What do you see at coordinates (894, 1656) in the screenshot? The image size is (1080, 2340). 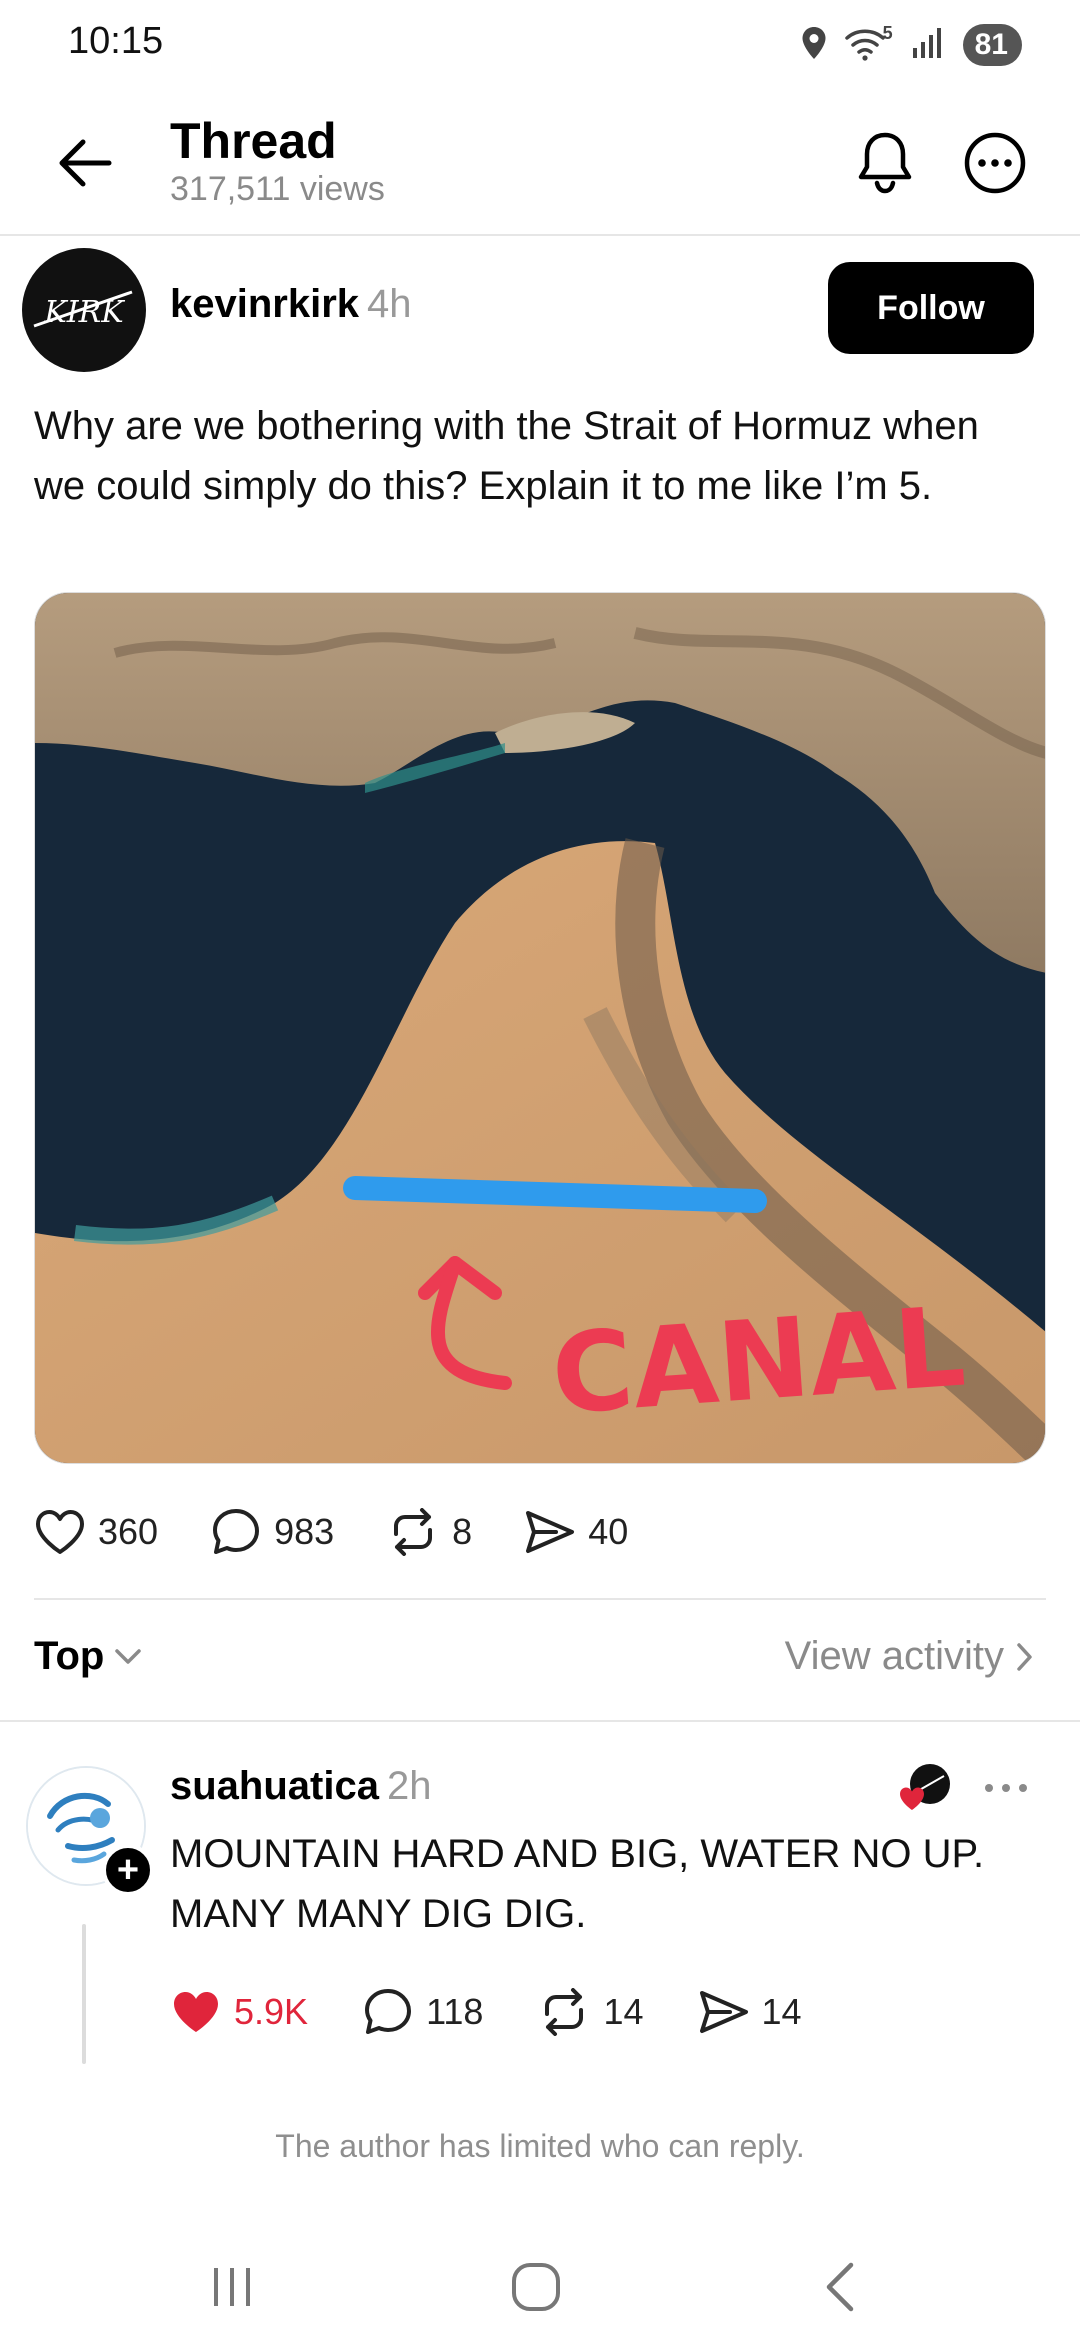 I see `view-activity-label: View activity` at bounding box center [894, 1656].